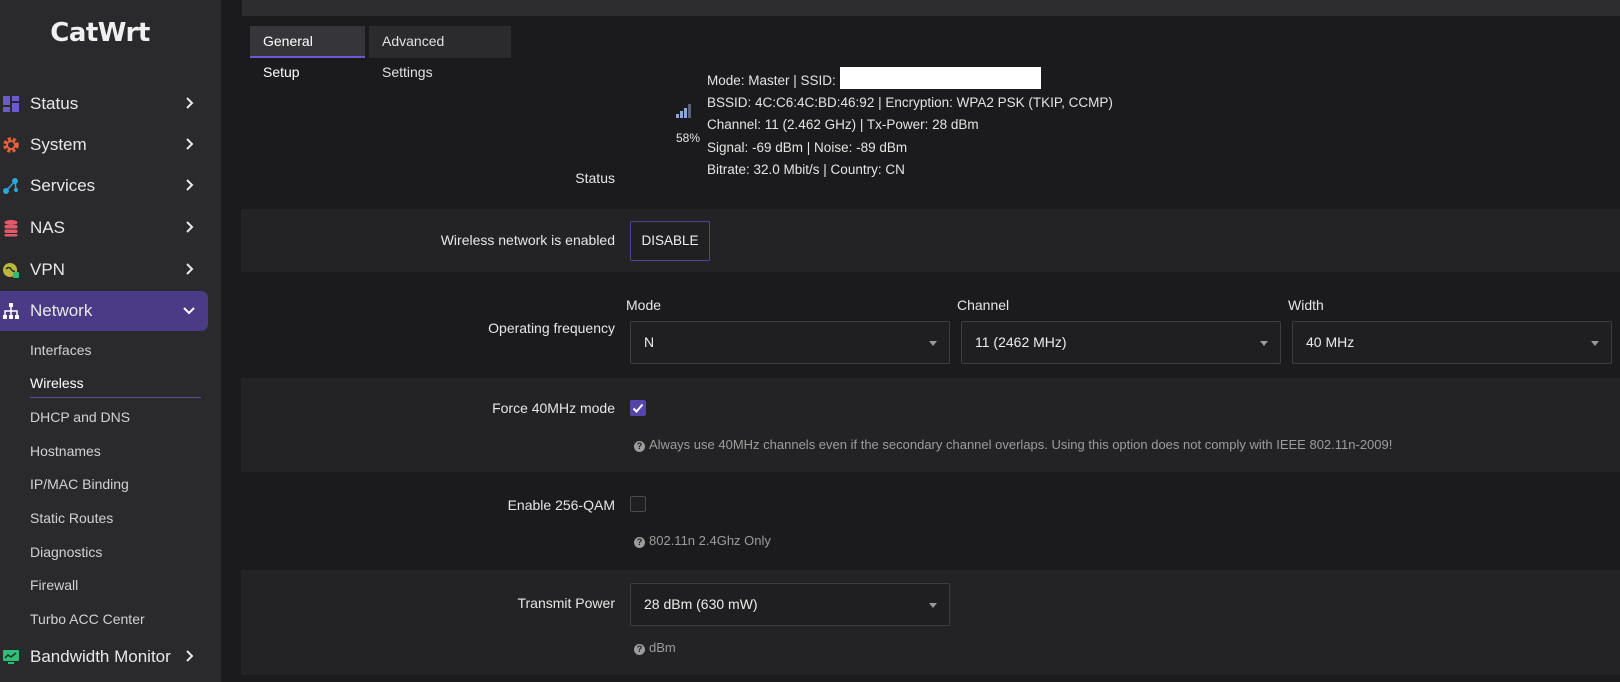 The height and width of the screenshot is (682, 1620). I want to click on sidebar-item-vpn: VPN, so click(104, 270).